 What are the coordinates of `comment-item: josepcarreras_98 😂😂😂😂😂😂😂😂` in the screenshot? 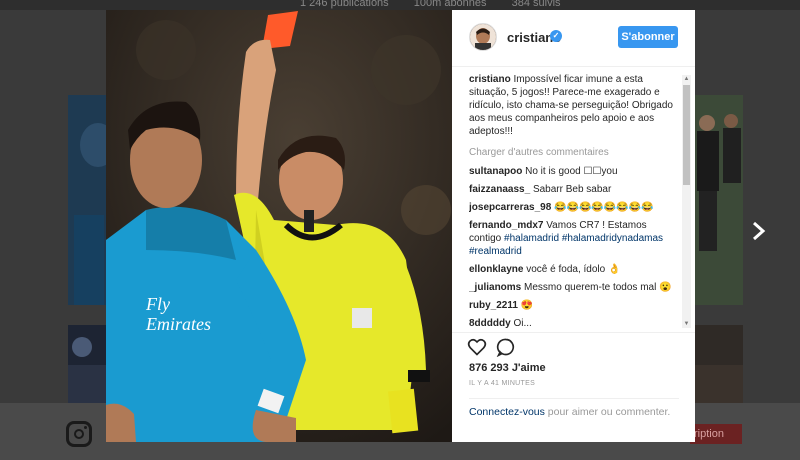 It's located at (574, 207).